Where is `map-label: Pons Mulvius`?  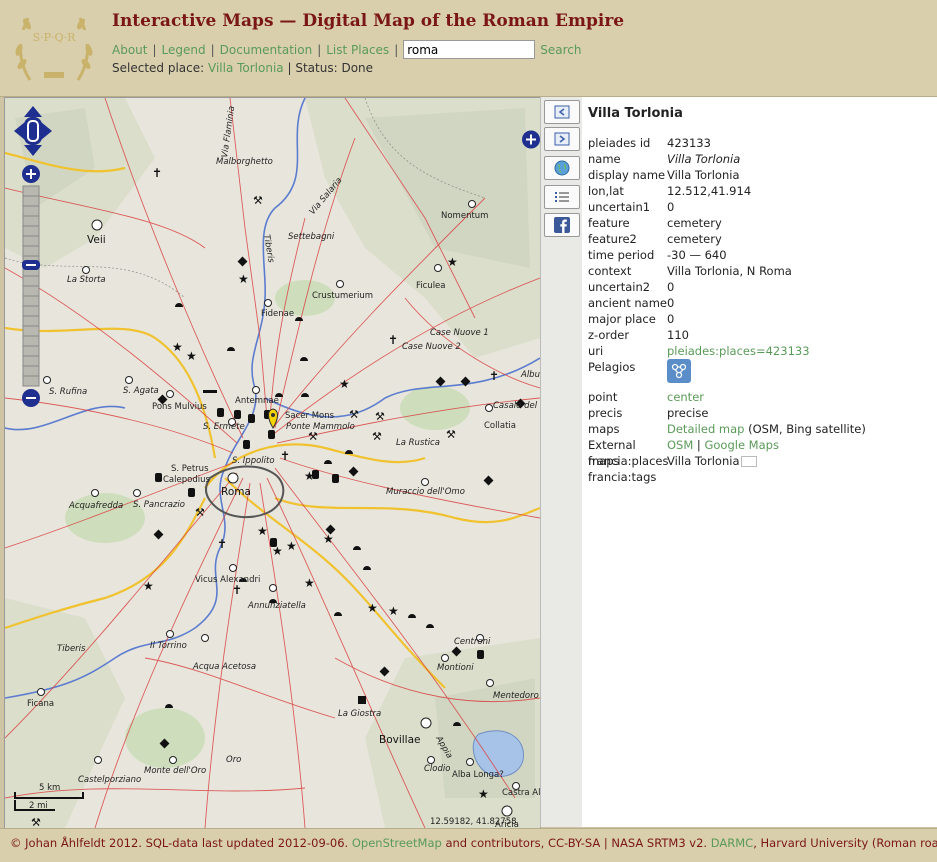
map-label: Pons Mulvius is located at coordinates (179, 407).